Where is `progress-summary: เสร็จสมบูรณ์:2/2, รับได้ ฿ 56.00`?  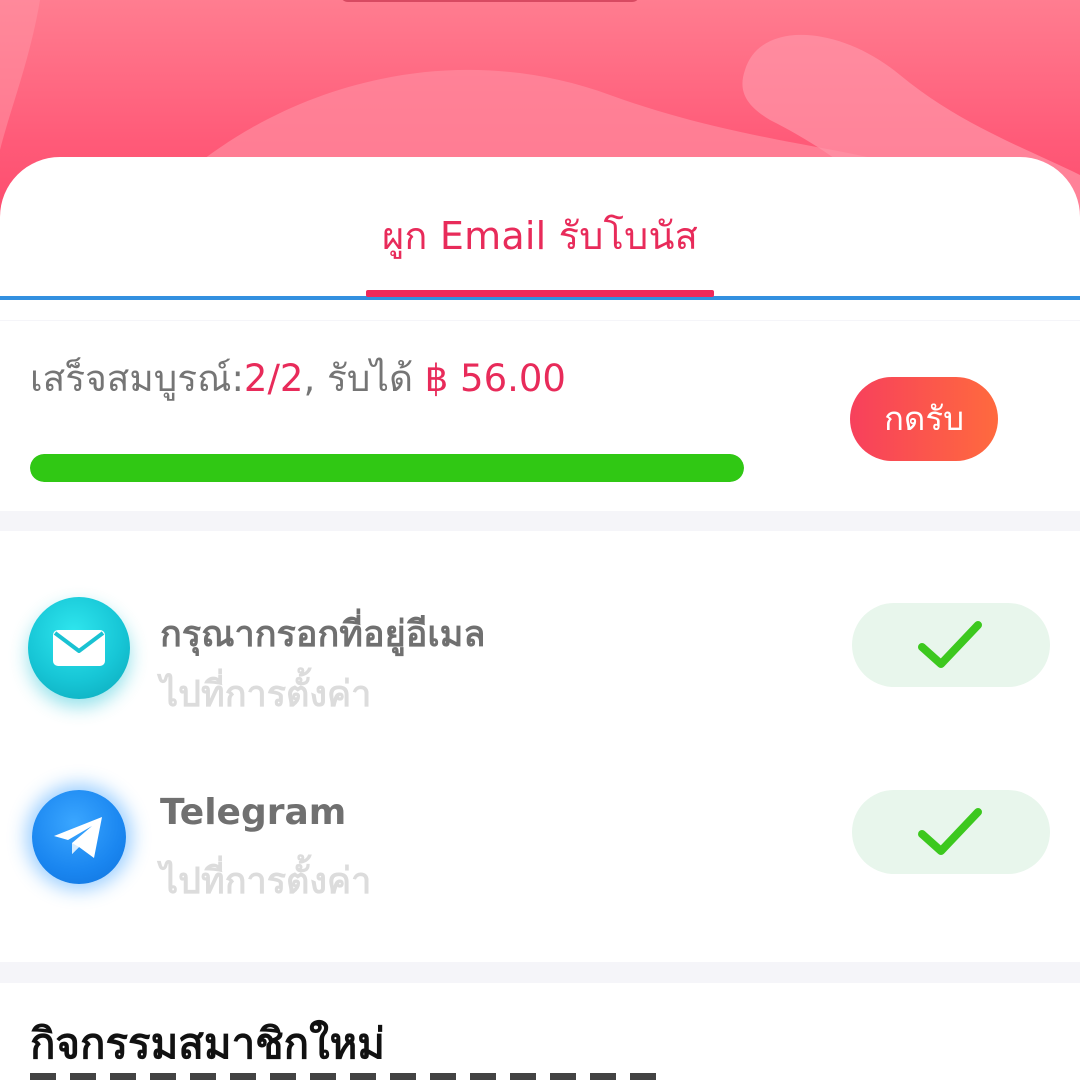
progress-summary: เสร็จสมบูรณ์:2/2, รับได้ ฿ 56.00 is located at coordinates (298, 378).